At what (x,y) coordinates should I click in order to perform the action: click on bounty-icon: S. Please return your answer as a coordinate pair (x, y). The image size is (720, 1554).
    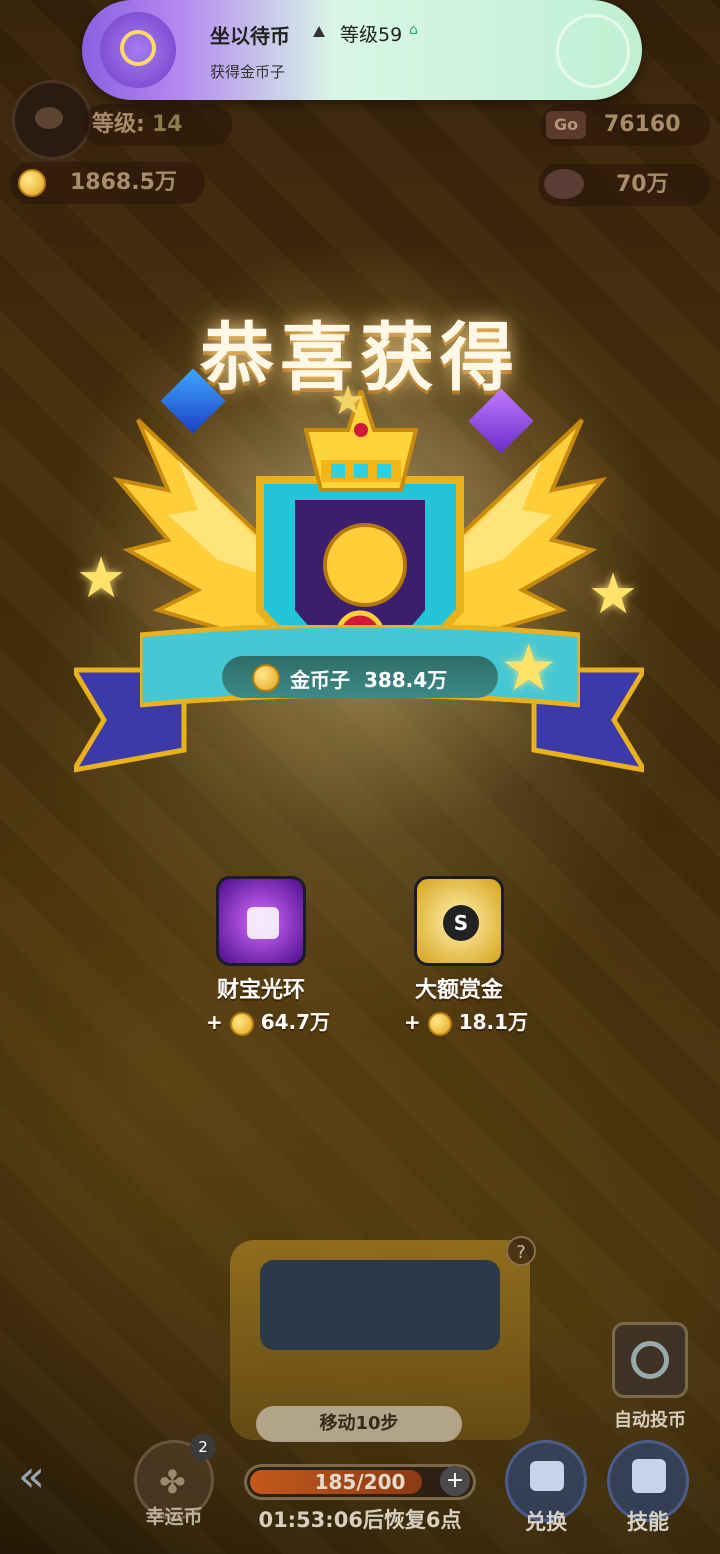
    Looking at the image, I should click on (459, 921).